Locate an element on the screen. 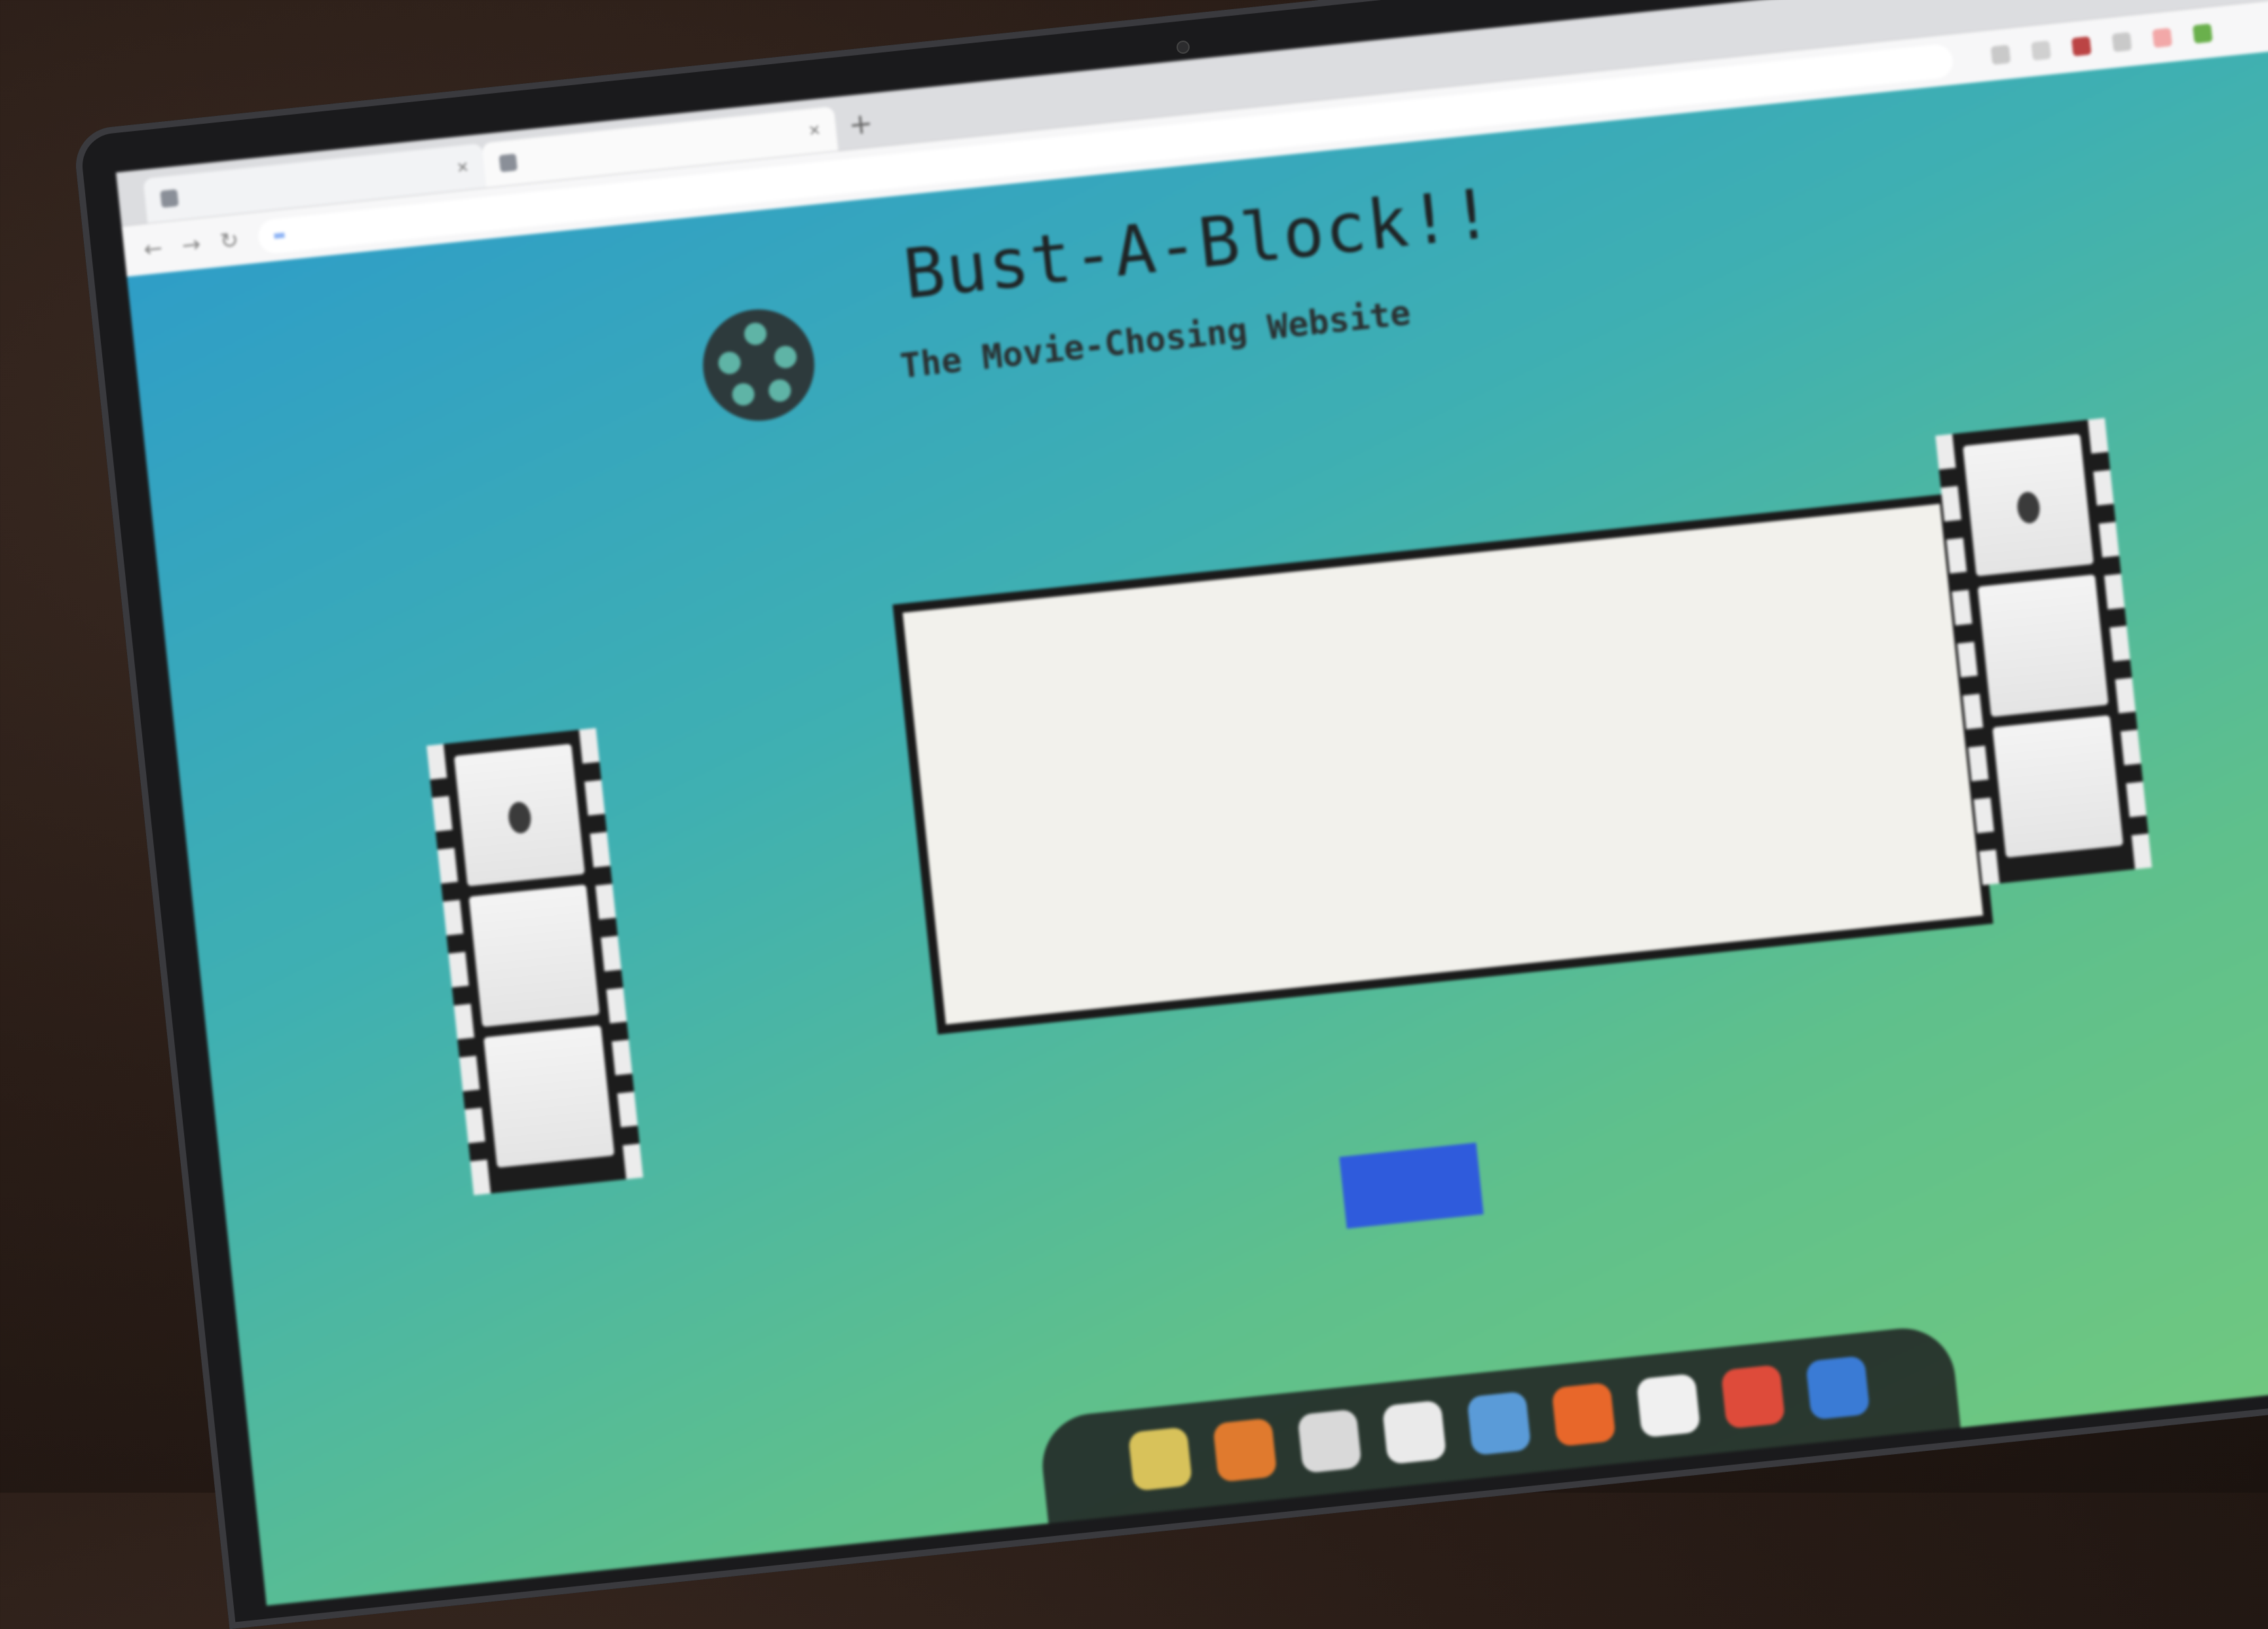  page-subtitle: The Movie-Chosing Website is located at coordinates (1156, 340).